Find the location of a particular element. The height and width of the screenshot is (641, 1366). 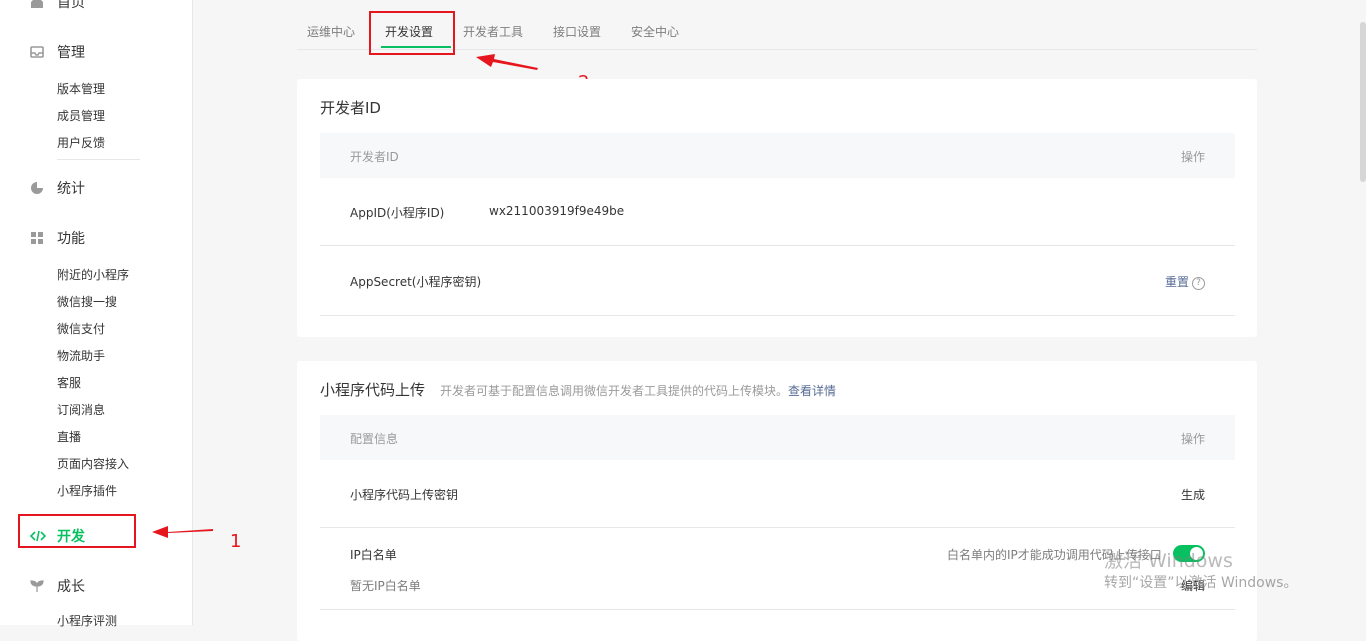

sprout-icon is located at coordinates (37, 586).